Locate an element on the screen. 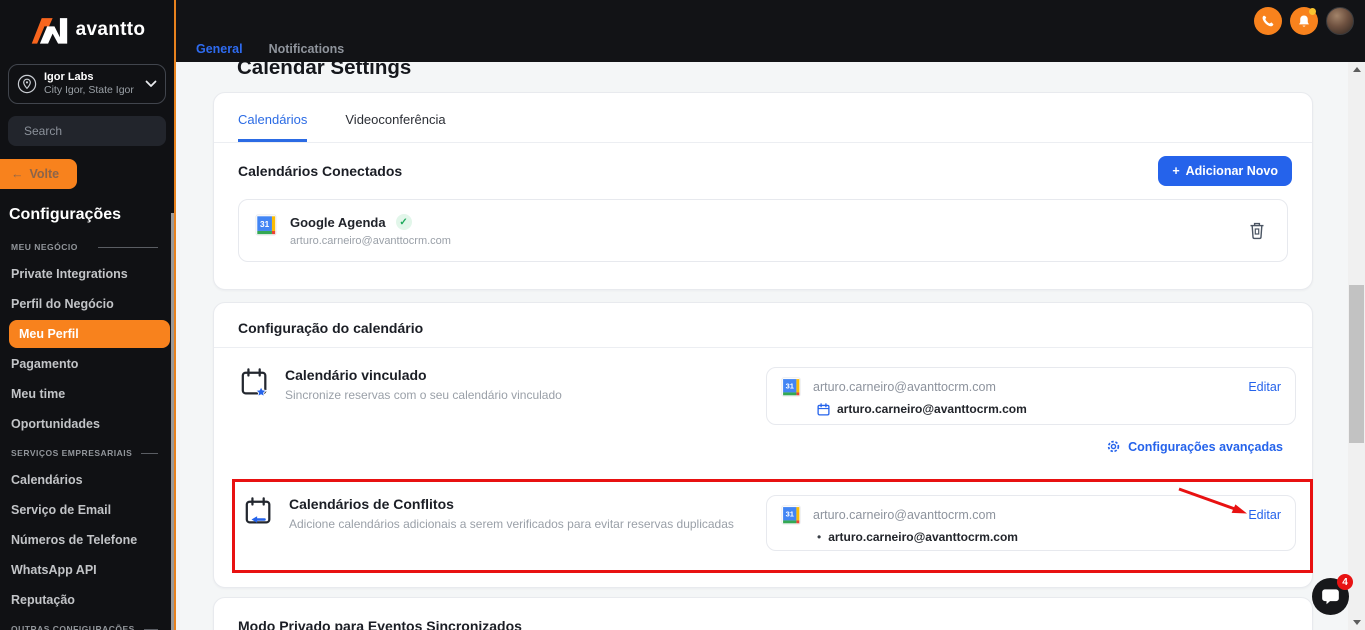  sidebar-item-reputacao: Reputação is located at coordinates (92, 600).